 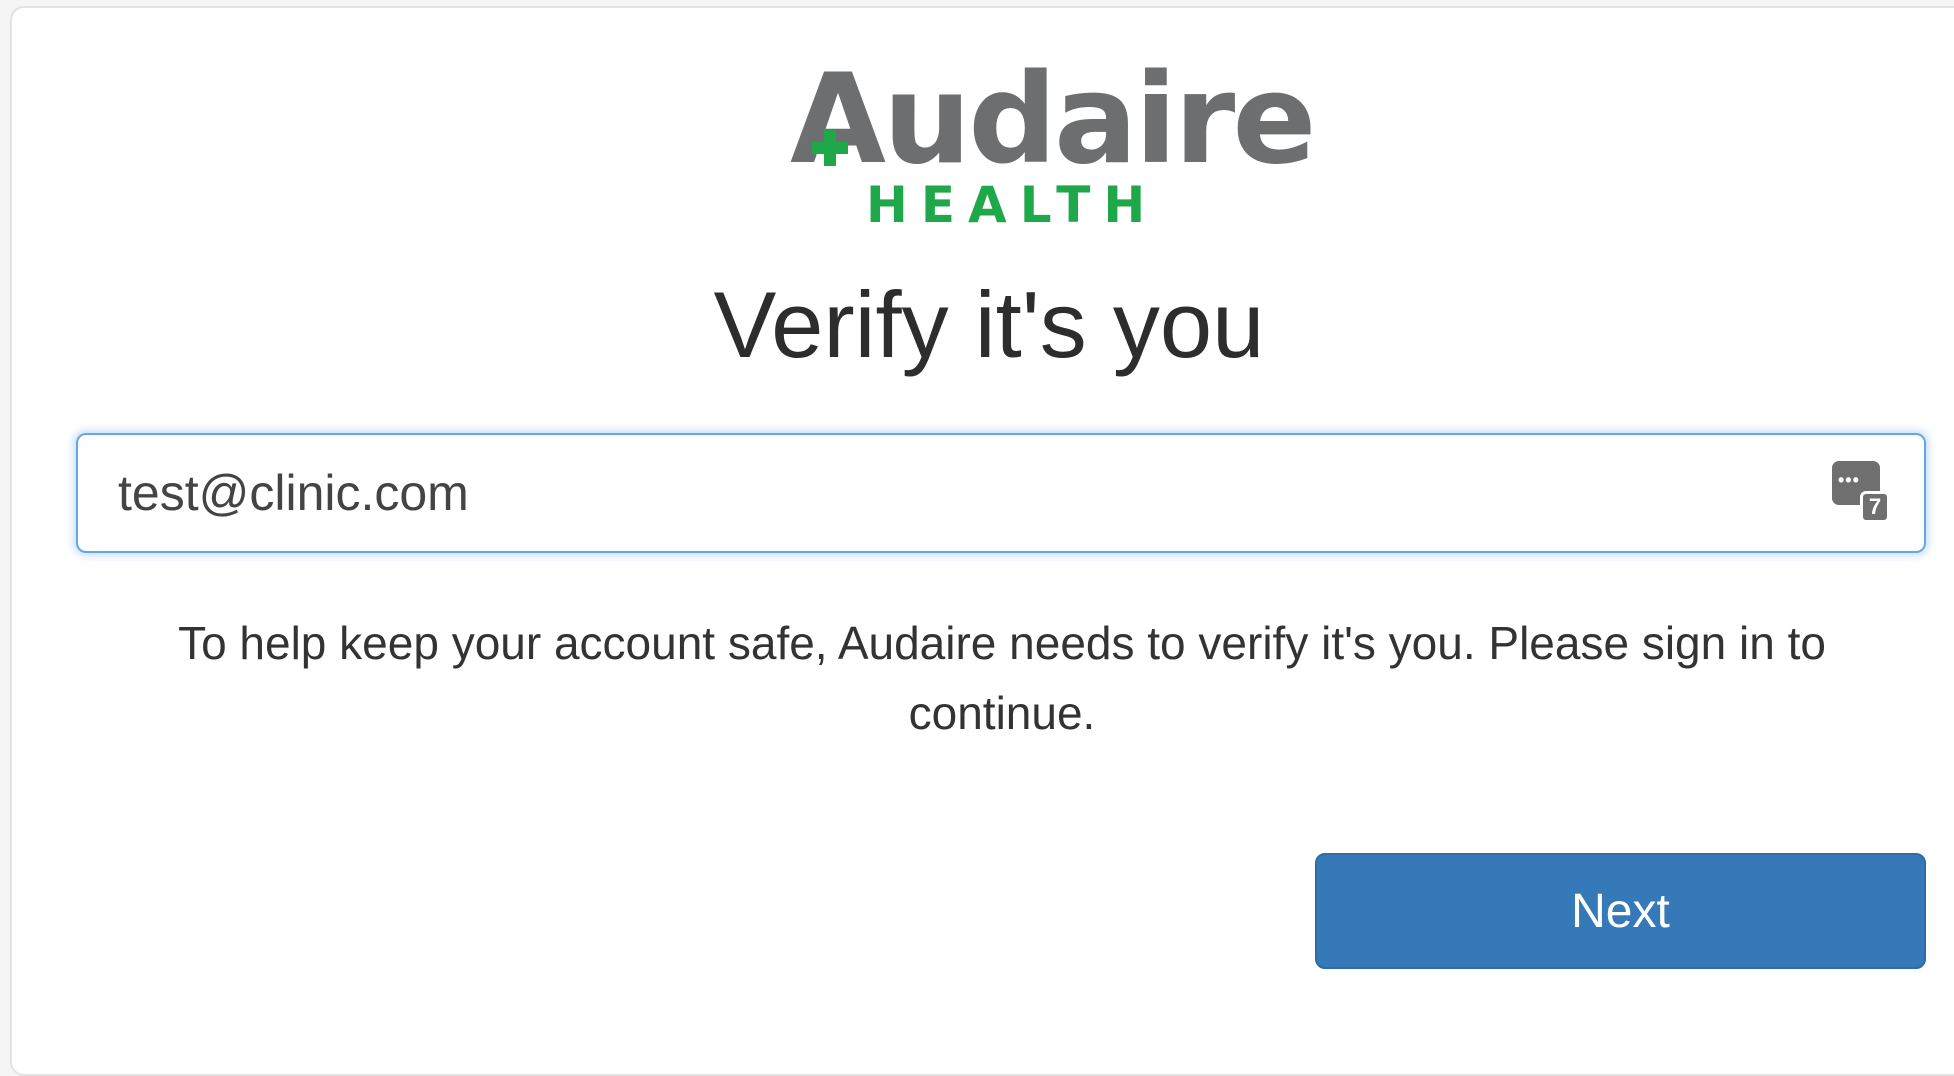 What do you see at coordinates (1620, 911) in the screenshot?
I see `next-button: Next` at bounding box center [1620, 911].